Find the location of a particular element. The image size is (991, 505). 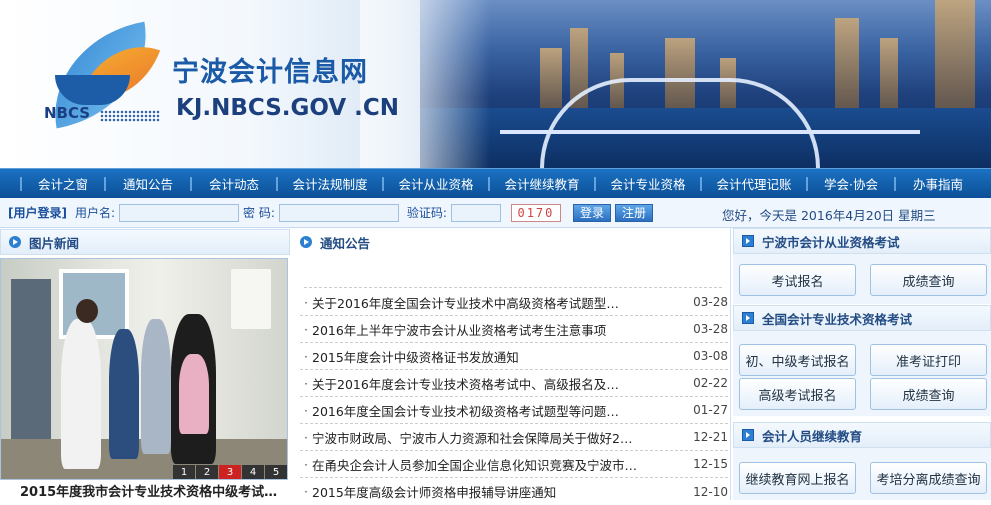

notice-item: · 关于2016年度全国会计专业技术中高级资格考试题型… 03-28 is located at coordinates (514, 302).